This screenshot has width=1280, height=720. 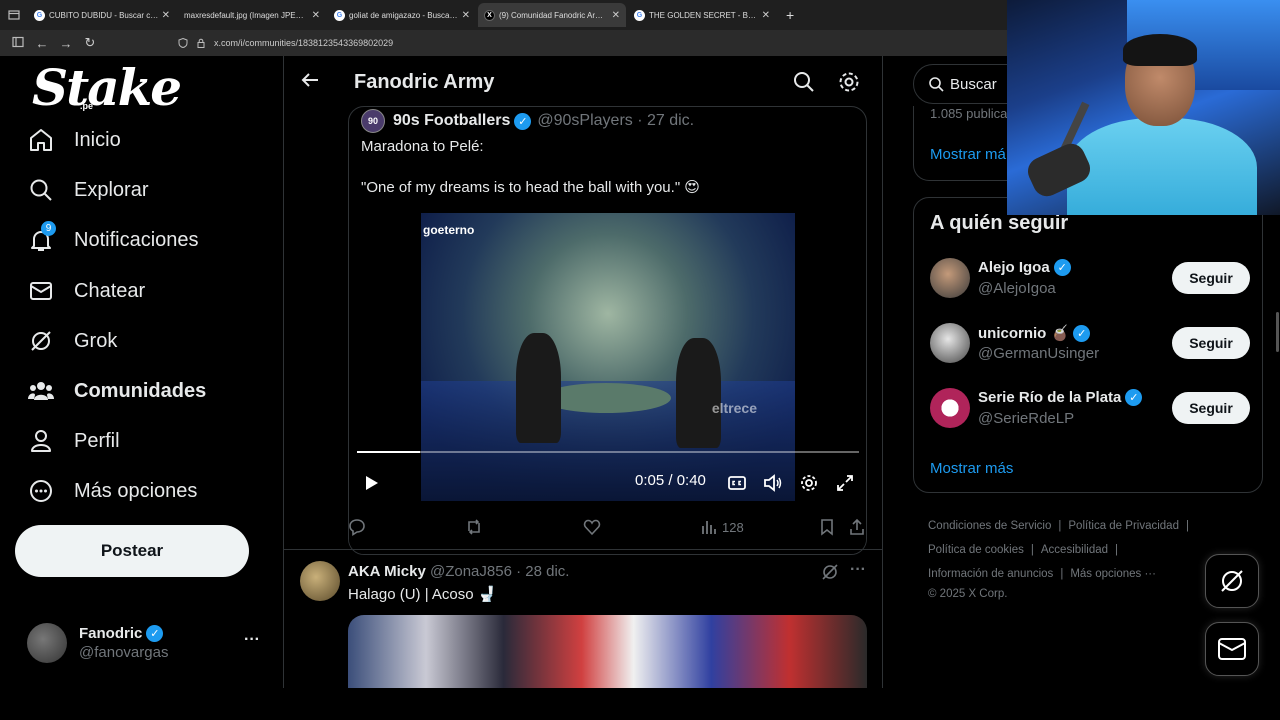 I want to click on copyright: © 2025 X Corp., so click(x=968, y=594).